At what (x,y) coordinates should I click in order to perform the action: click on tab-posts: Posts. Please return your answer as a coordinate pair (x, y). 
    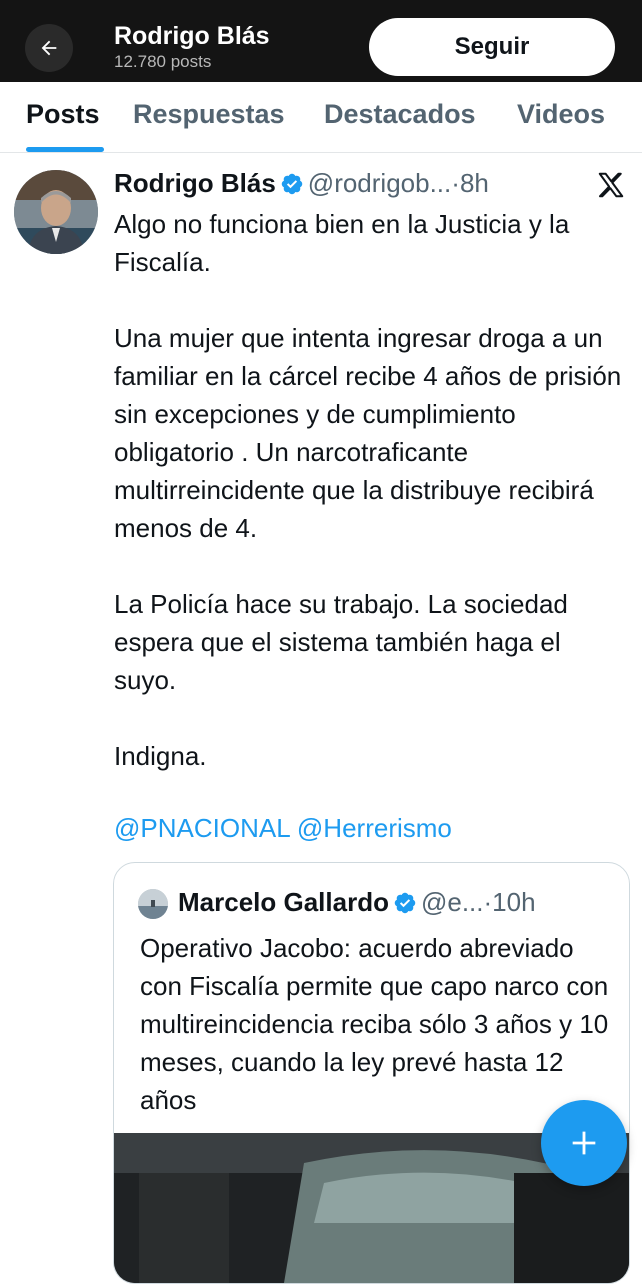
    Looking at the image, I should click on (63, 114).